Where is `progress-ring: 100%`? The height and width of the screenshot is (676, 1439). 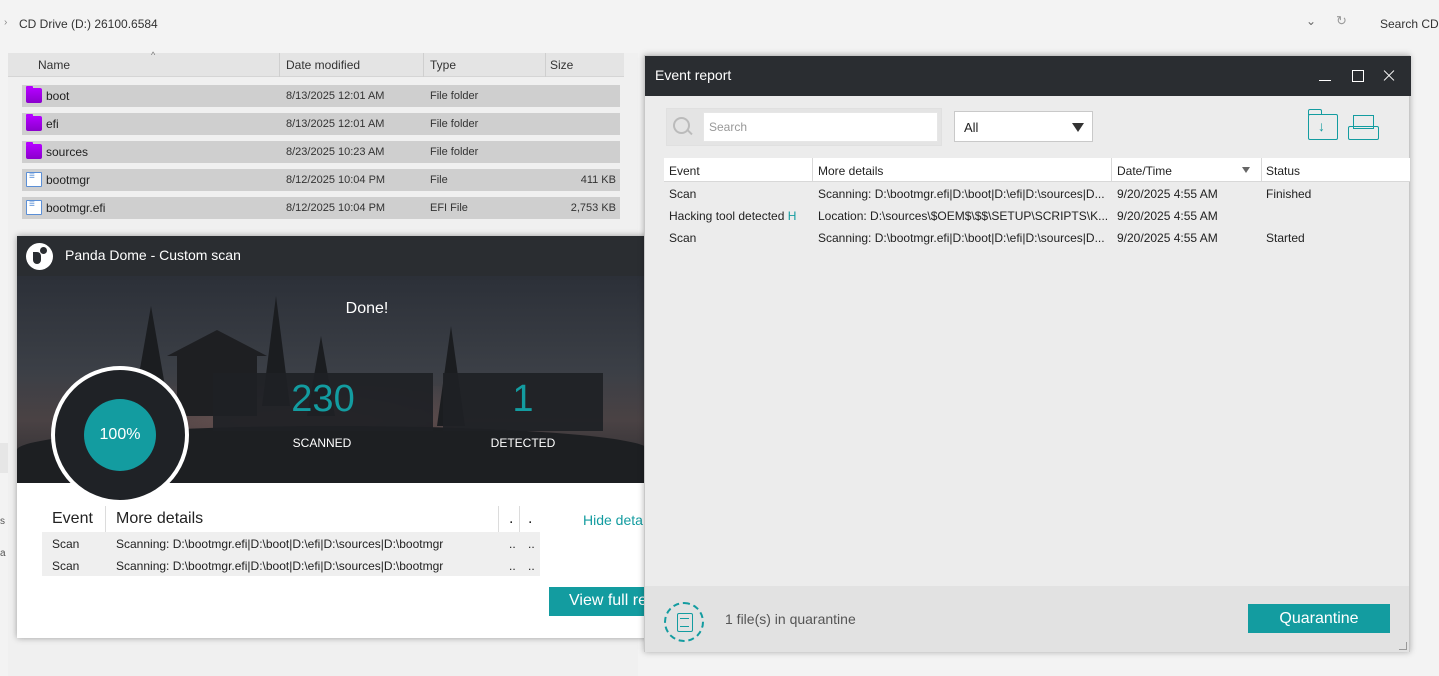 progress-ring: 100% is located at coordinates (120, 435).